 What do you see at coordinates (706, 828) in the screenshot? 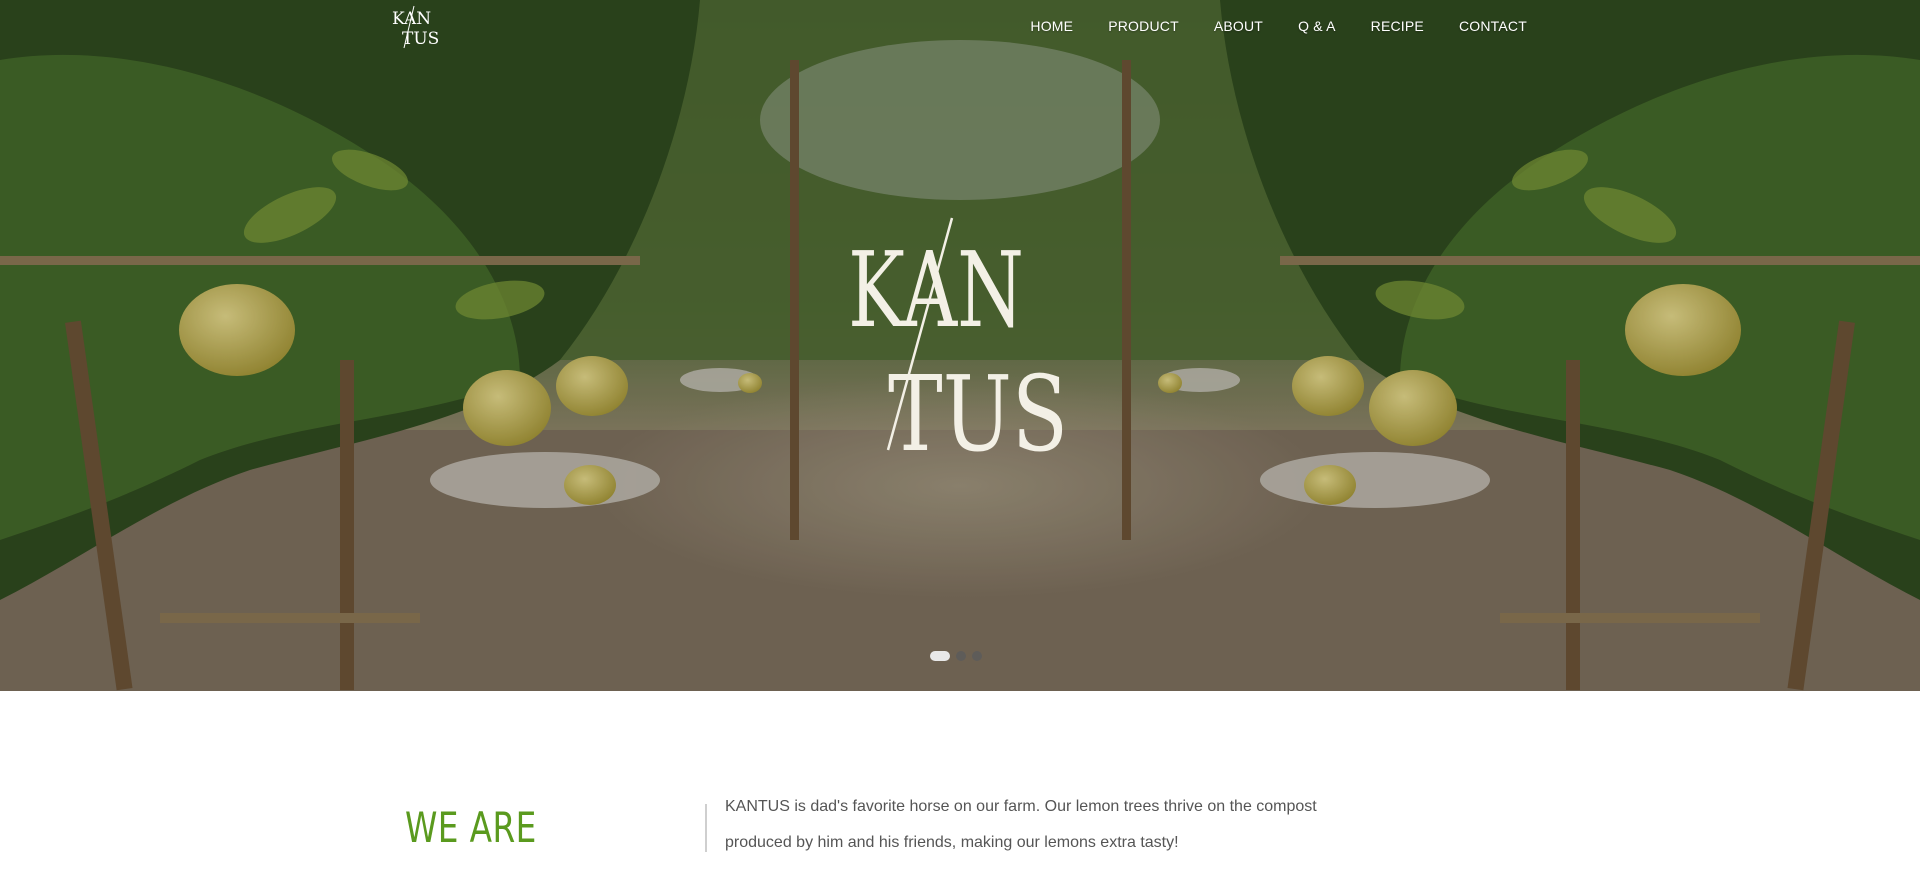
I see `intro-divider` at bounding box center [706, 828].